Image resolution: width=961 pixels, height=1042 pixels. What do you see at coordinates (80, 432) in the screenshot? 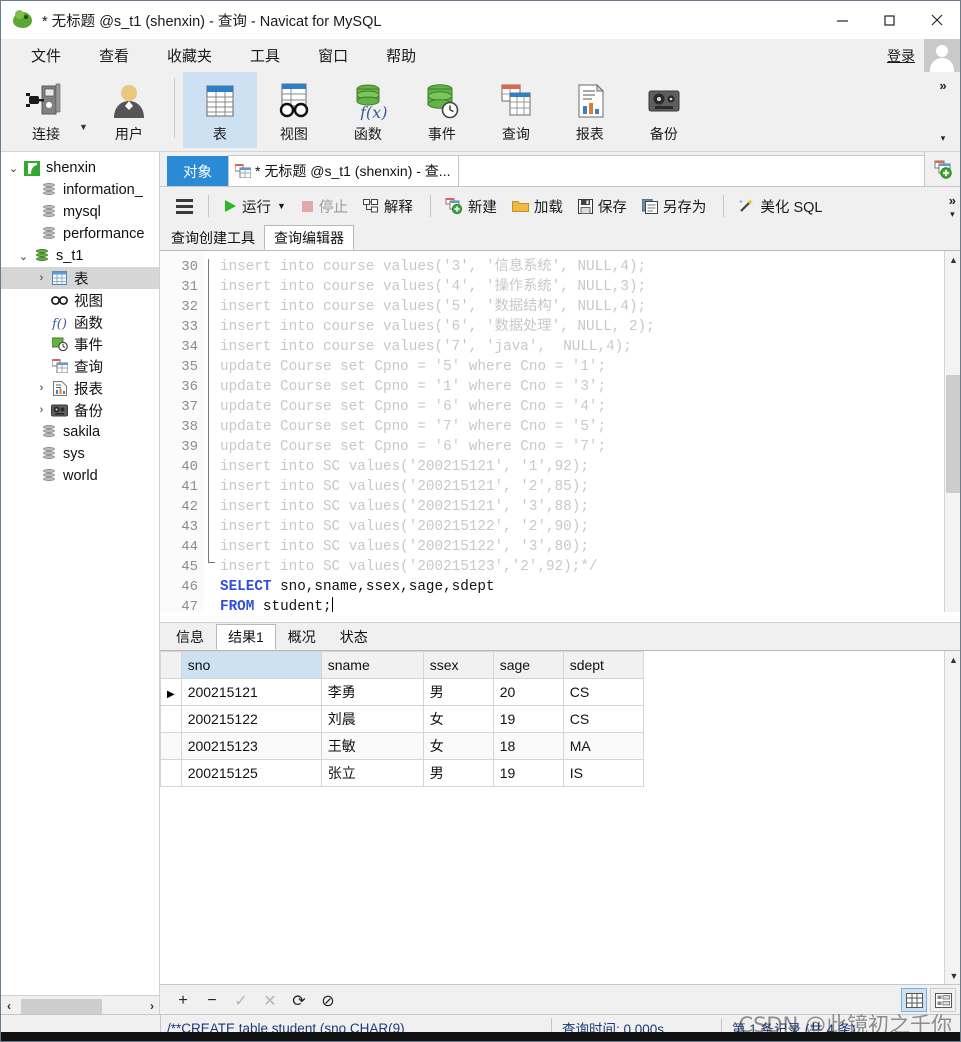
I see `tree-node-sakila: sakila` at bounding box center [80, 432].